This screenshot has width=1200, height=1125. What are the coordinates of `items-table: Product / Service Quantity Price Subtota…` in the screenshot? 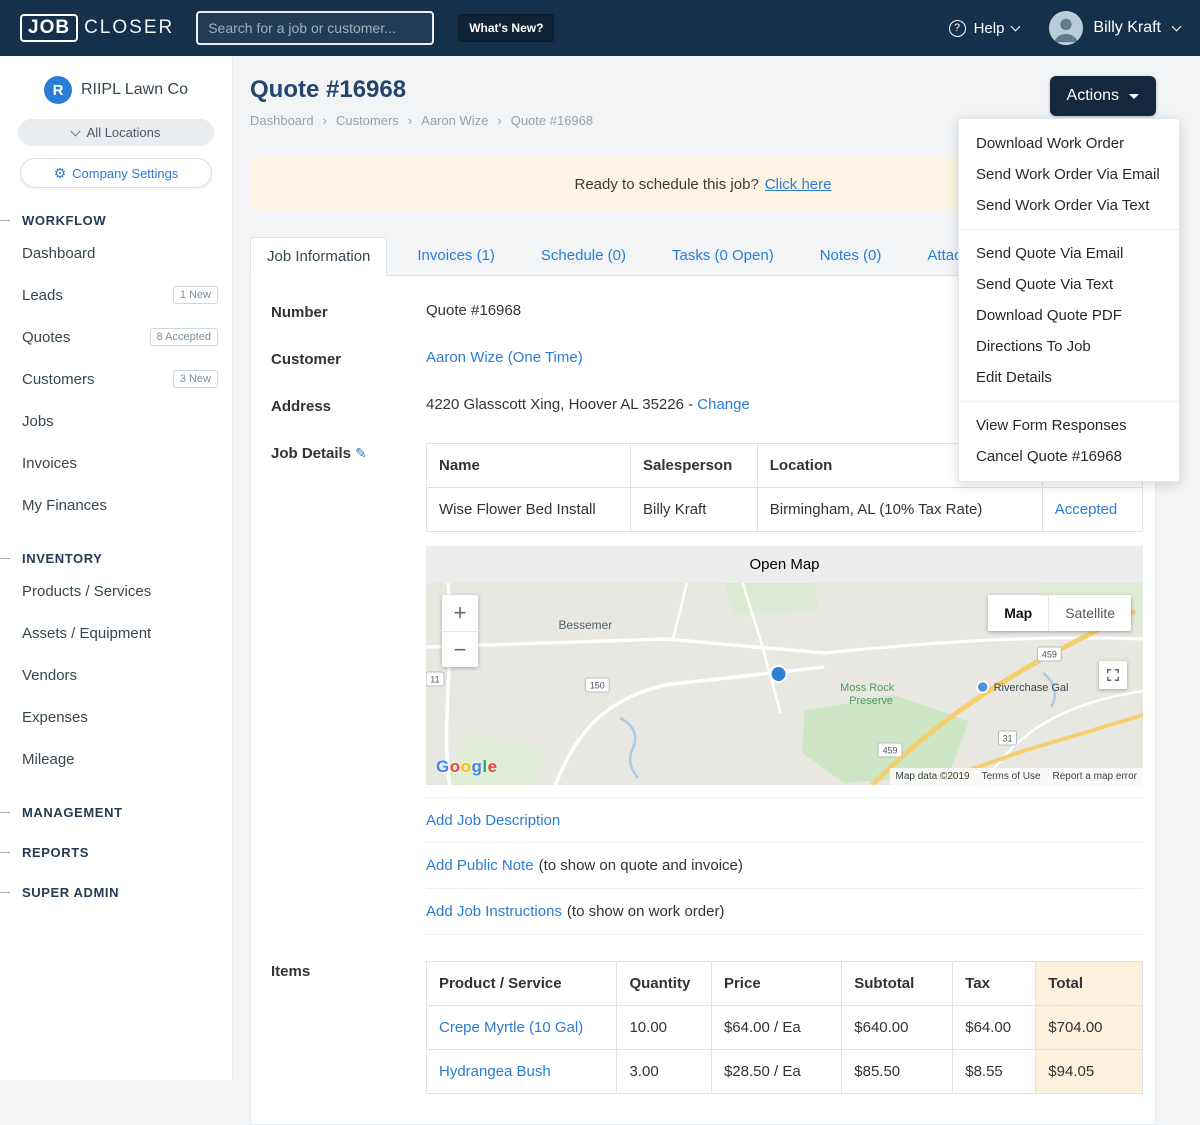 It's located at (784, 1027).